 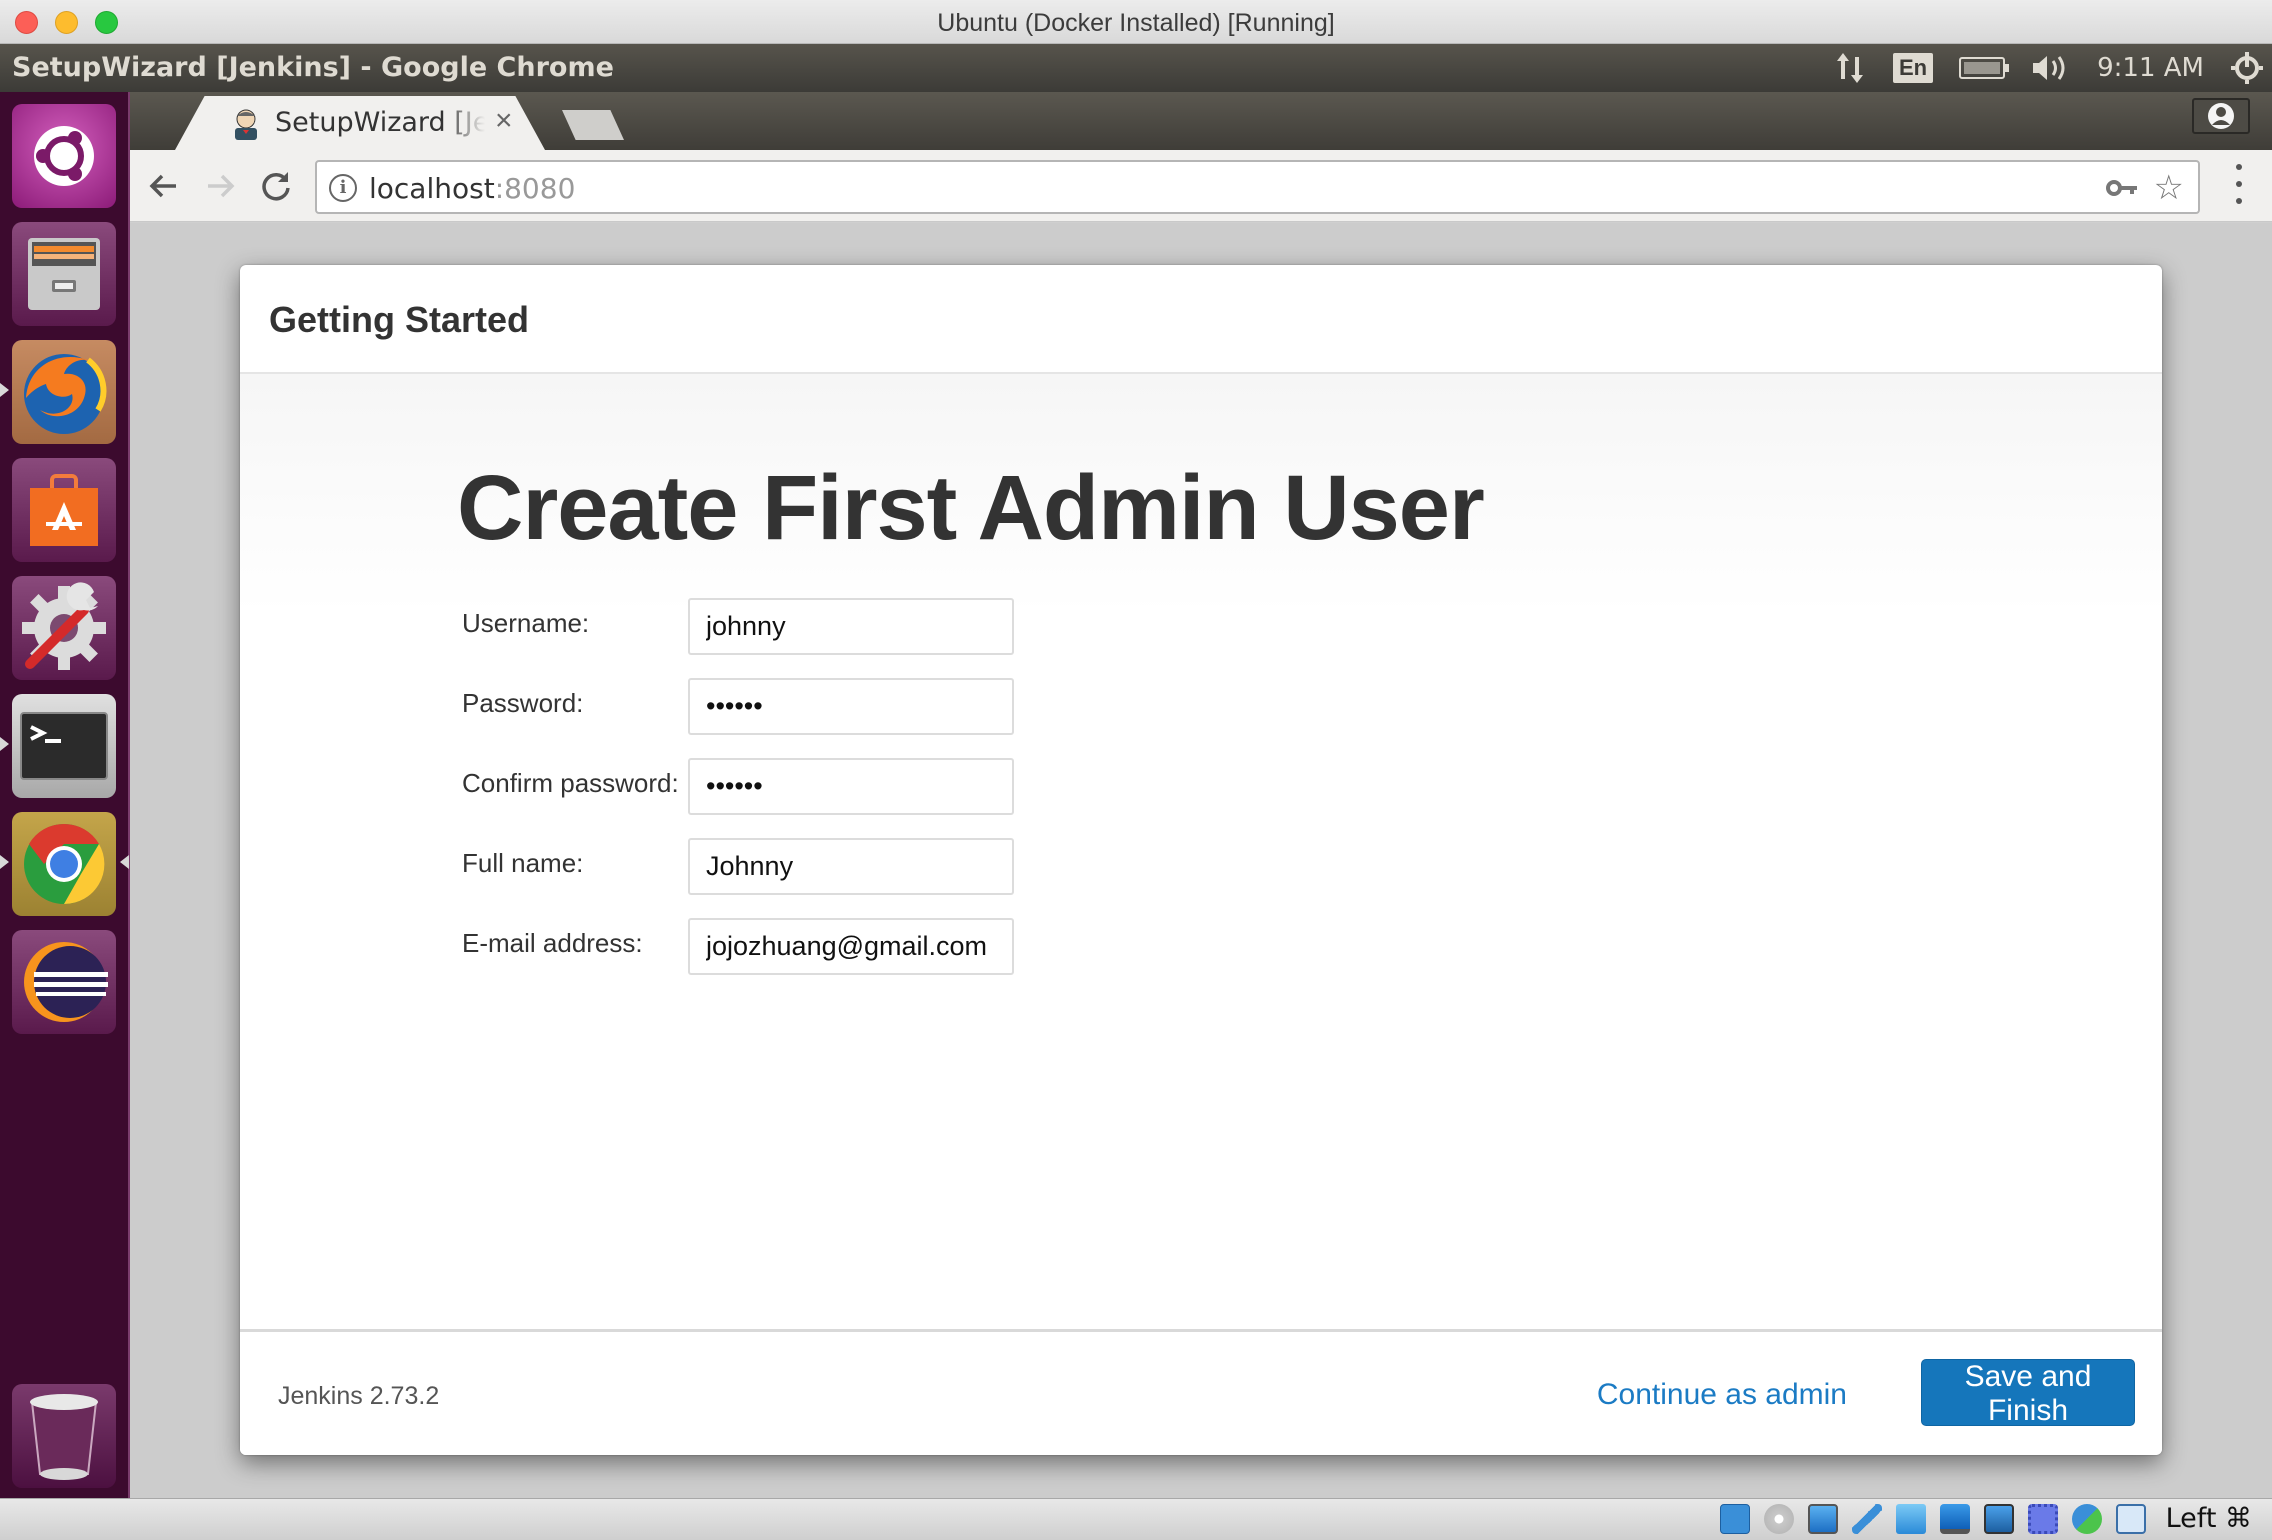 What do you see at coordinates (2028, 1393) in the screenshot?
I see `save-and-finish-button: Save and Finish` at bounding box center [2028, 1393].